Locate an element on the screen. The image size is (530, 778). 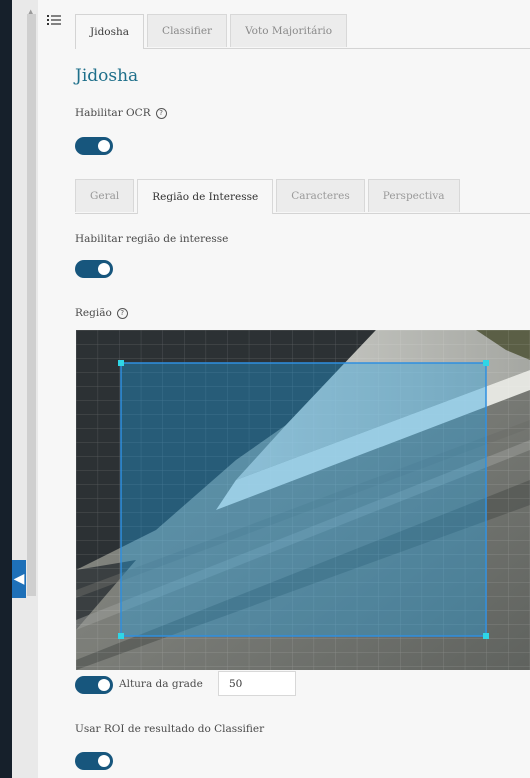
roi-handle-top-right is located at coordinates (486, 363).